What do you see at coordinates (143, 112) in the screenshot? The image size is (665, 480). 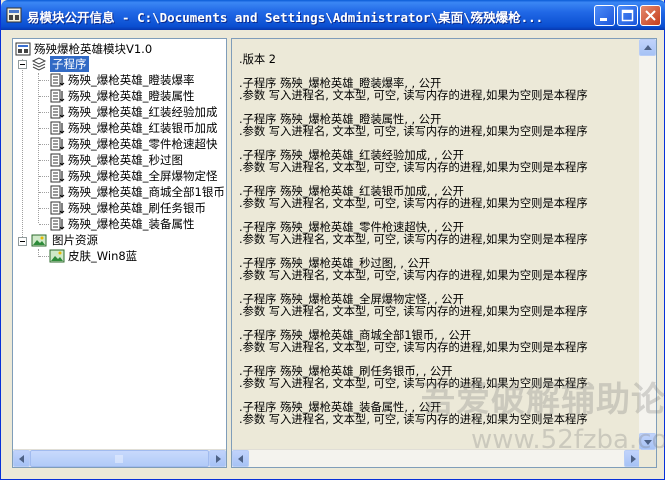 I see `tree-item-label: 殇殃_爆枪英雄_红装经验加成` at bounding box center [143, 112].